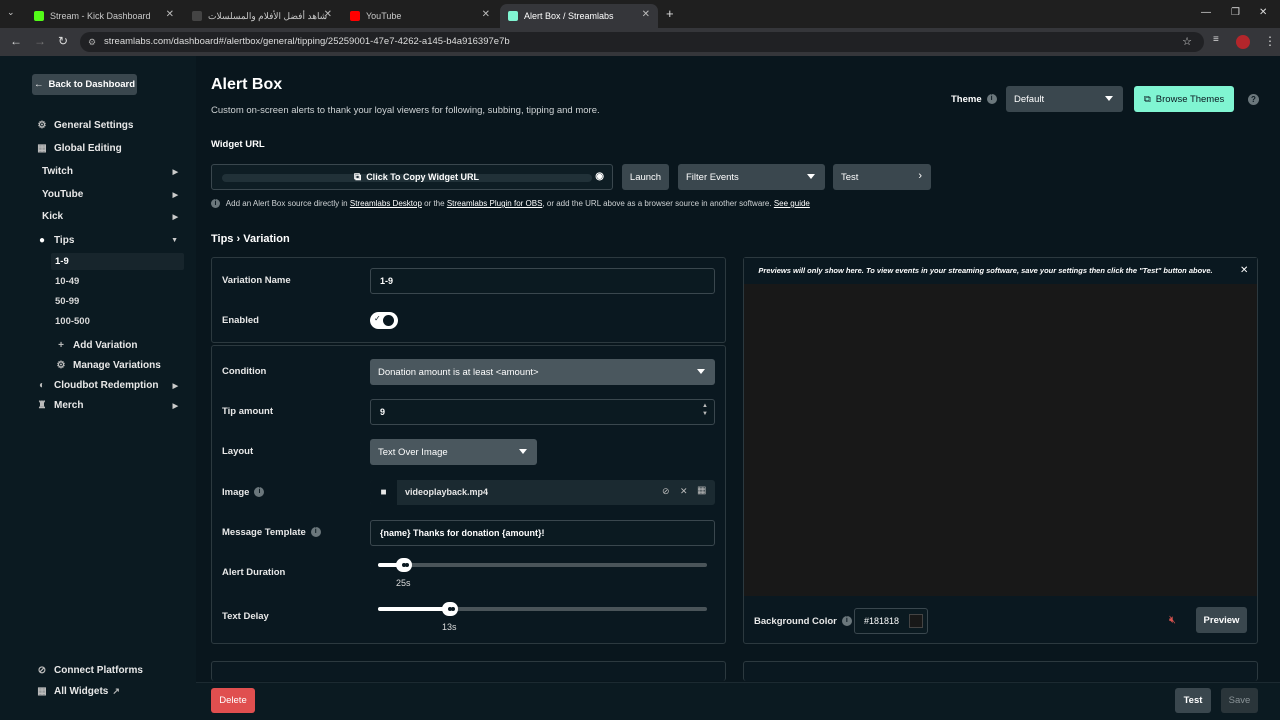 The width and height of the screenshot is (1280, 720). Describe the element at coordinates (542, 412) in the screenshot. I see `tip-amount-input: 9 ▲ ▼` at that location.